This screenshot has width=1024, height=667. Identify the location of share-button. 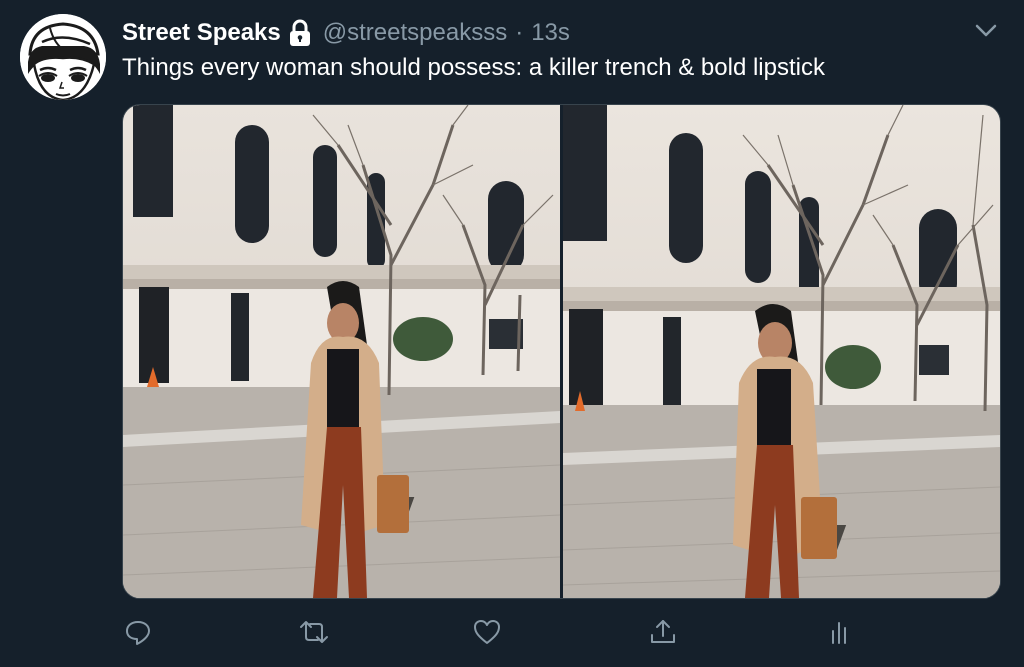
(663, 632).